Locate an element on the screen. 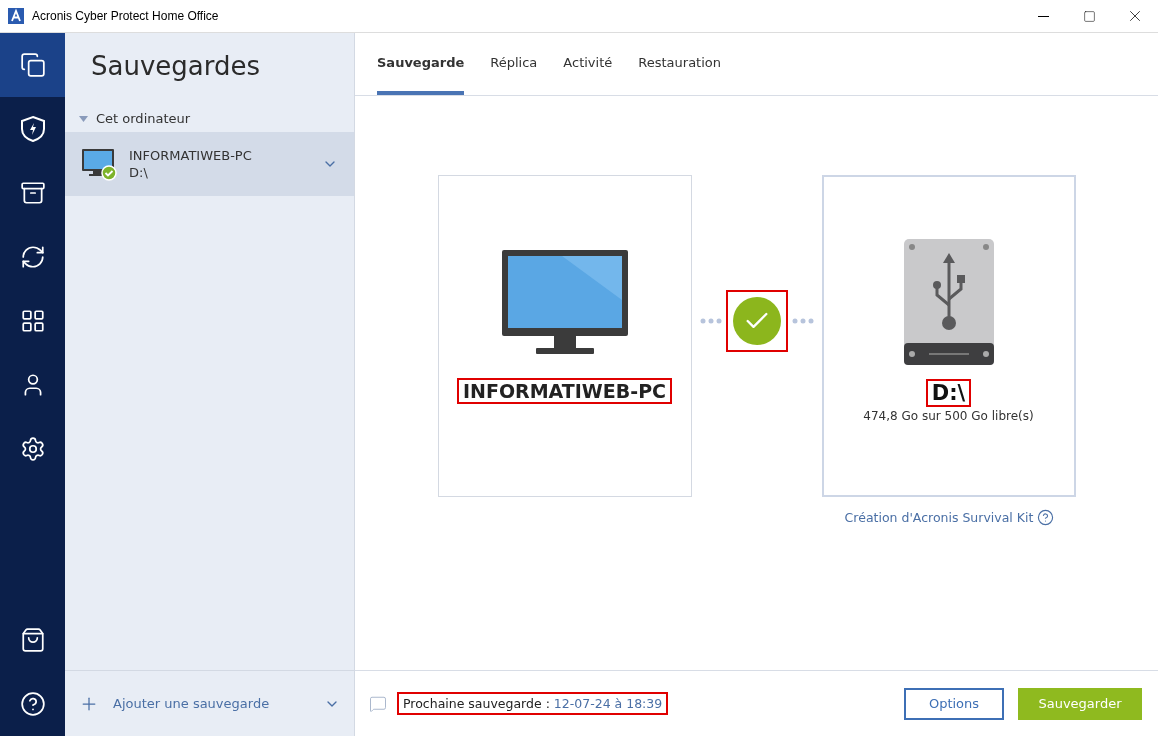 The height and width of the screenshot is (736, 1158). settings-icon is located at coordinates (32, 449).